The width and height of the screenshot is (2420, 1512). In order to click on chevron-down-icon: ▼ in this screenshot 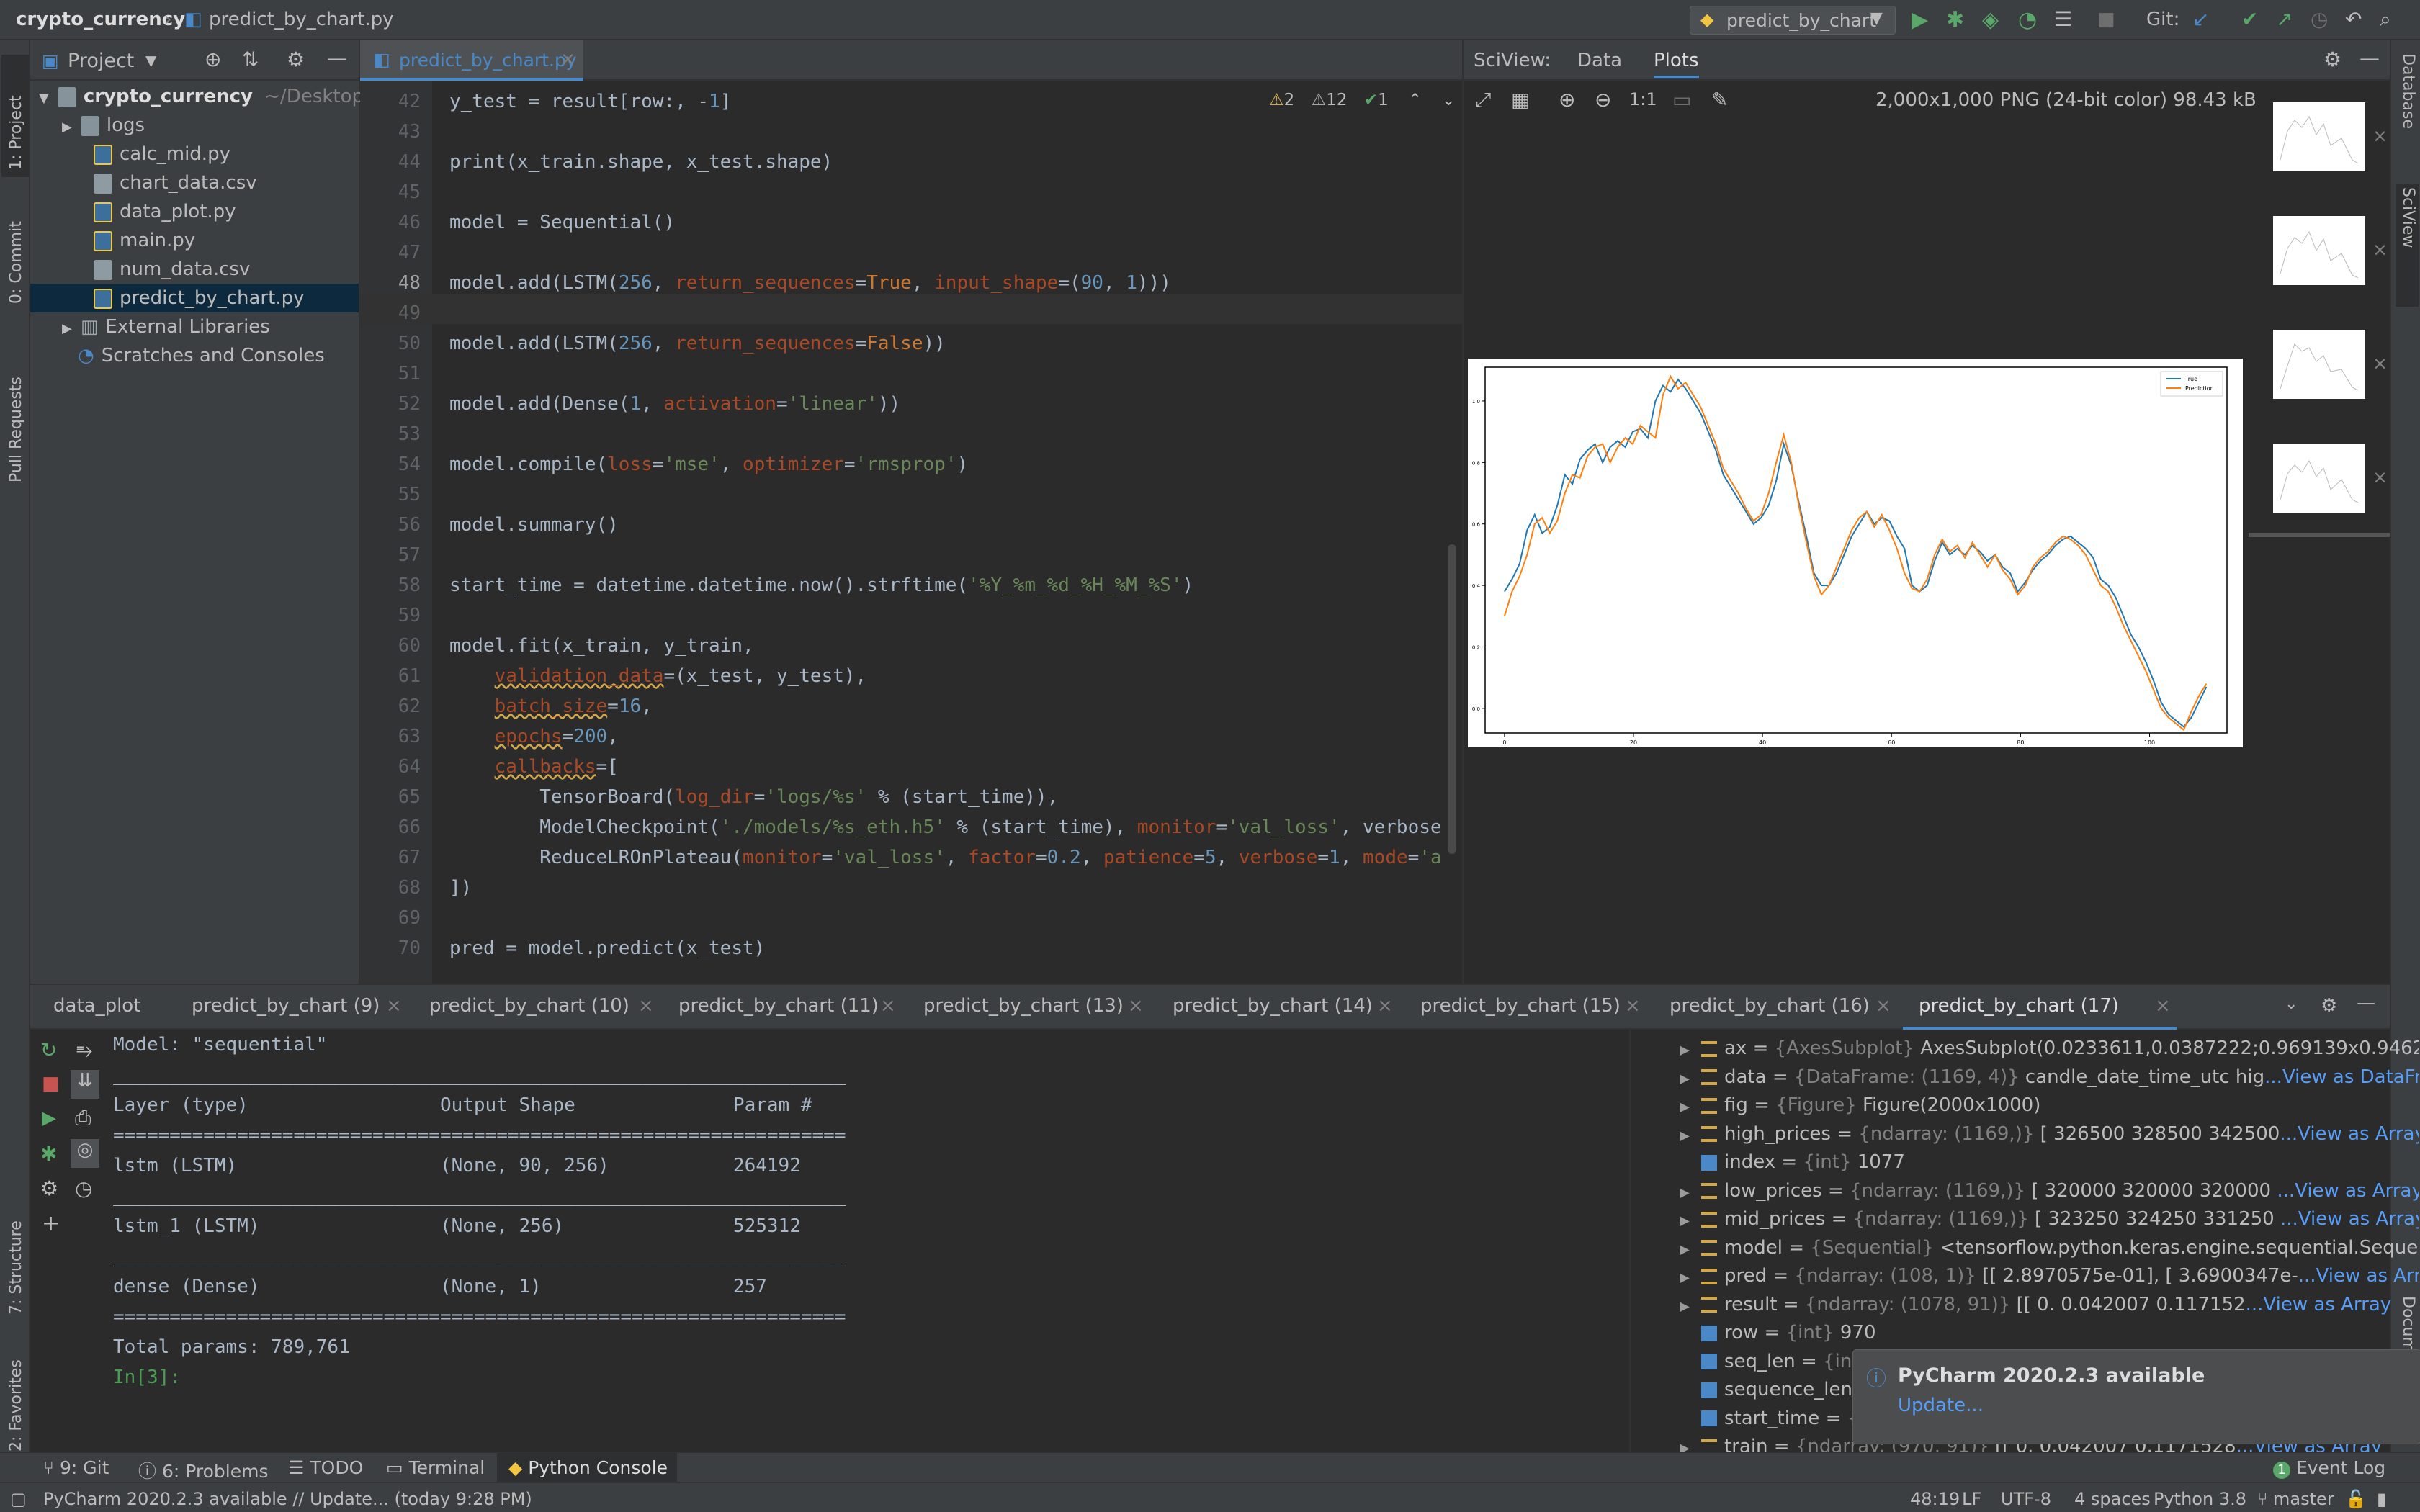, I will do `click(150, 60)`.